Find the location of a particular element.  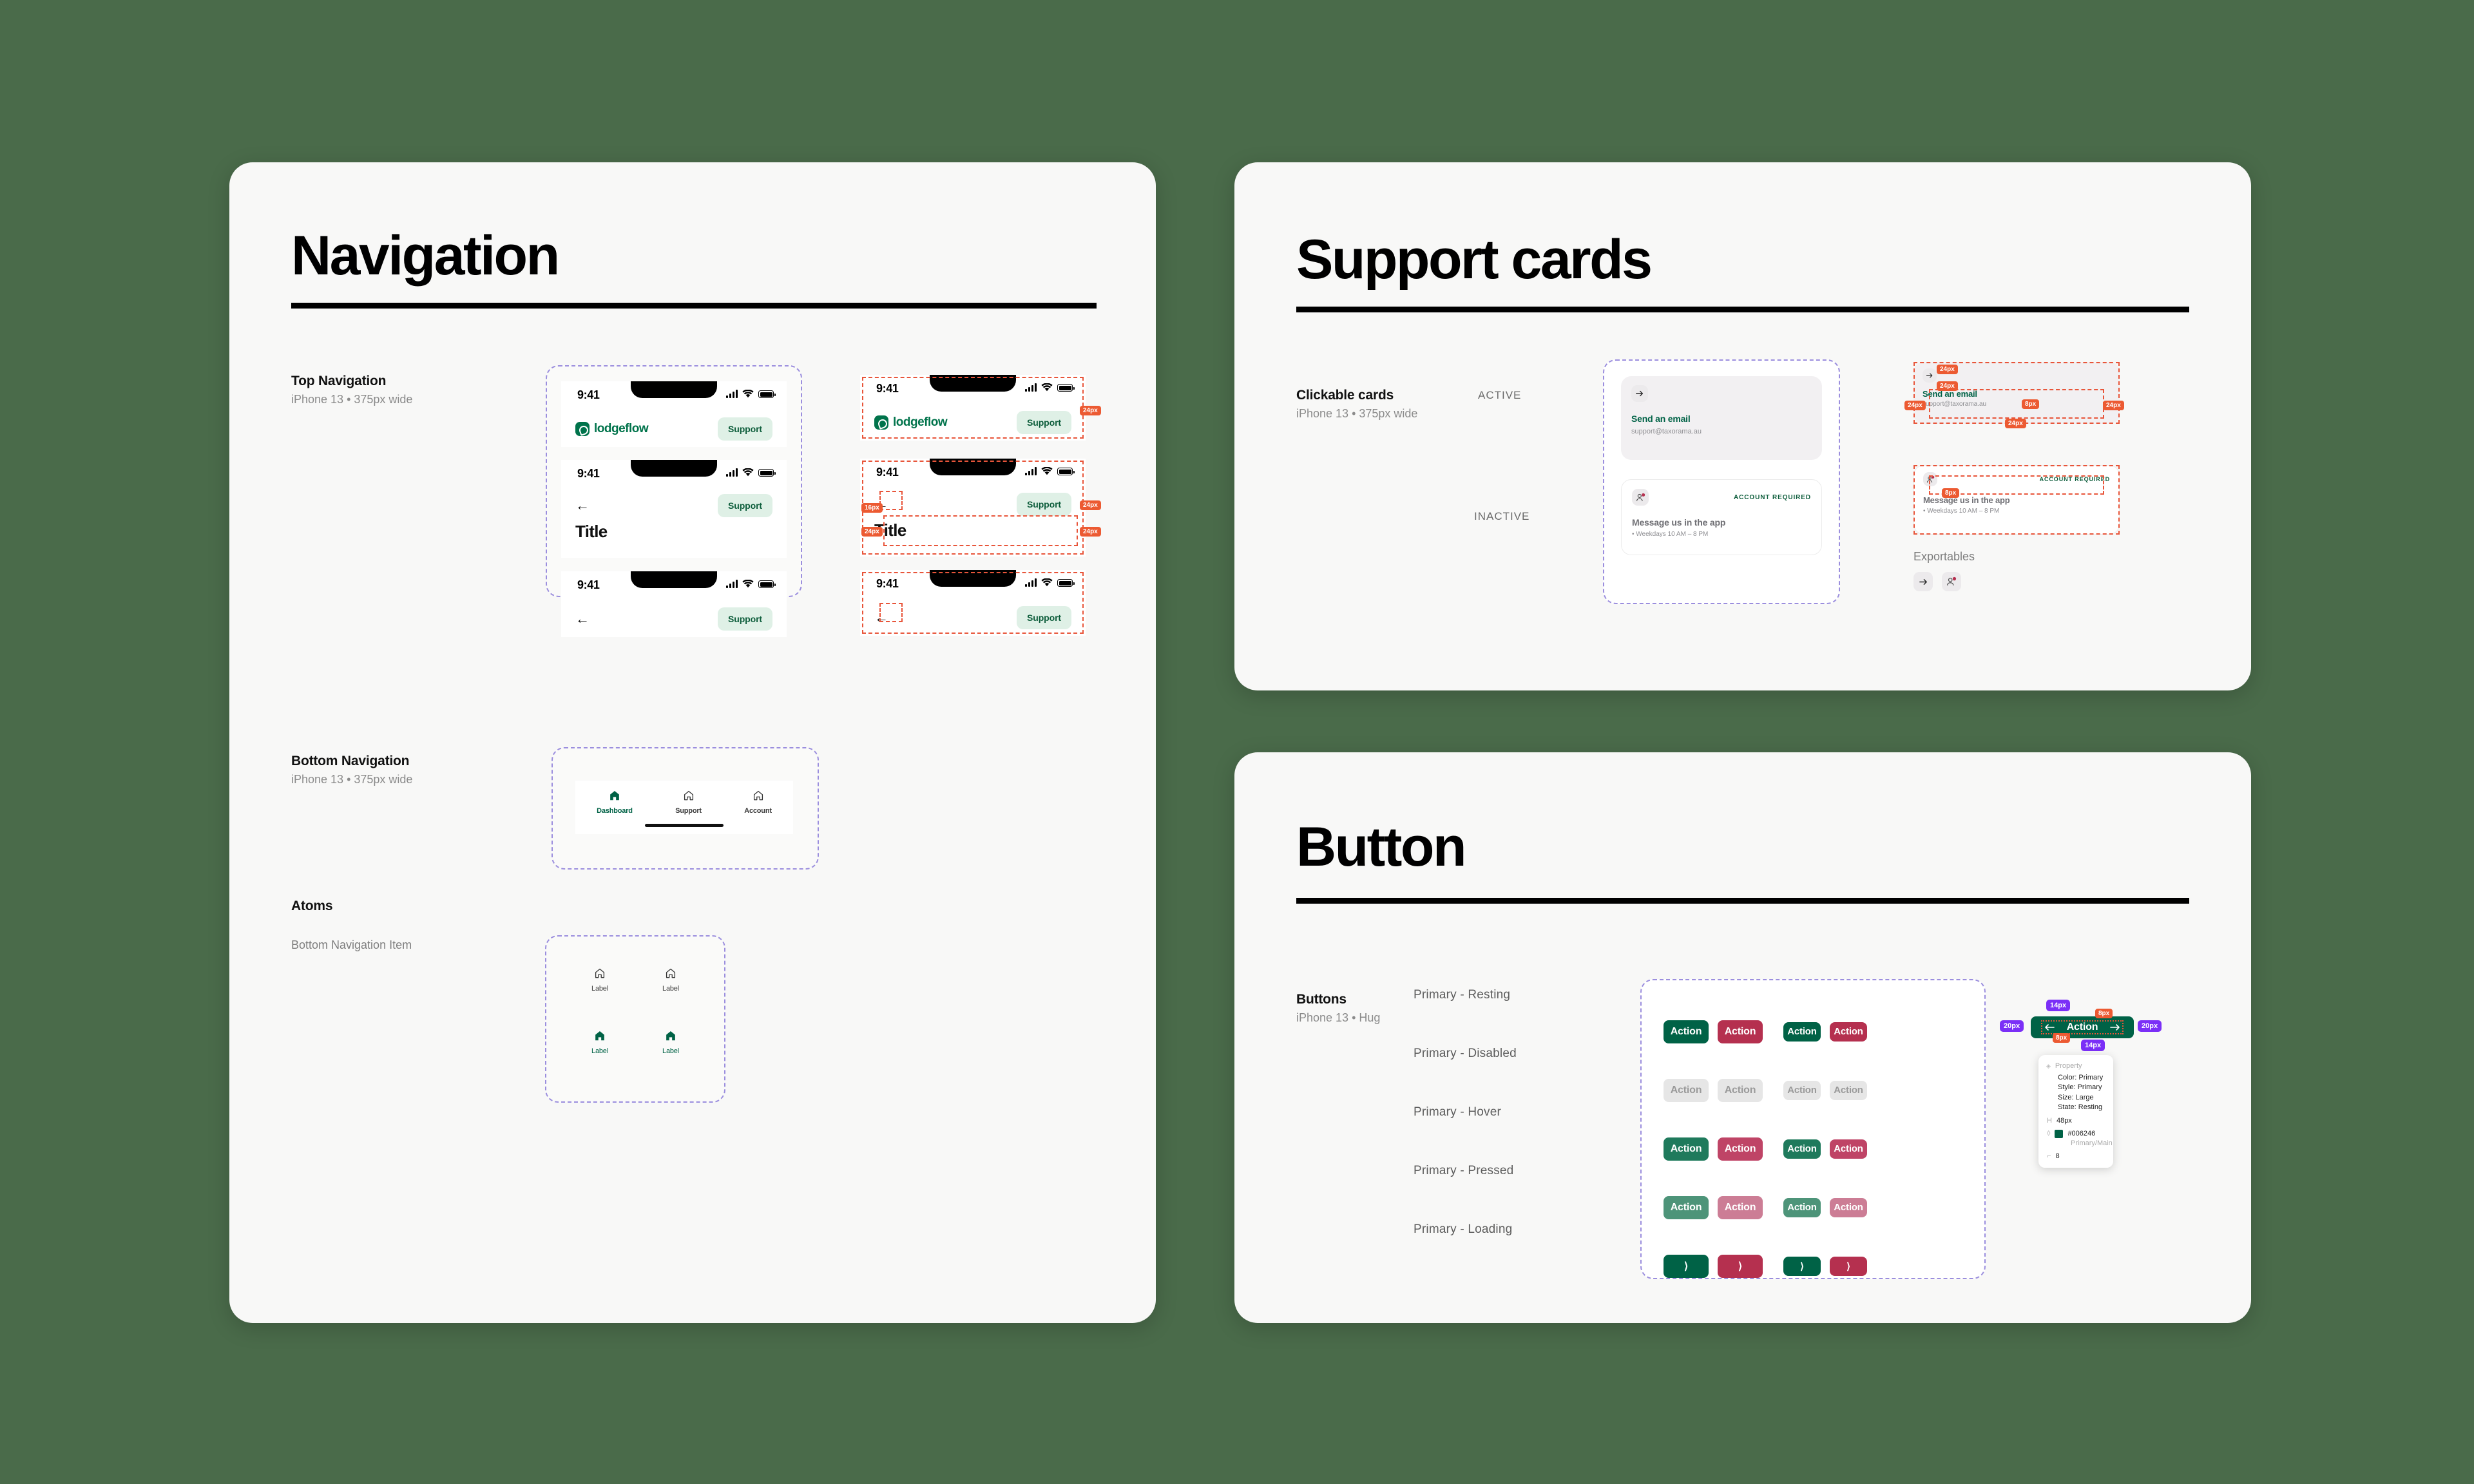

spec-outline-title is located at coordinates (980, 530).